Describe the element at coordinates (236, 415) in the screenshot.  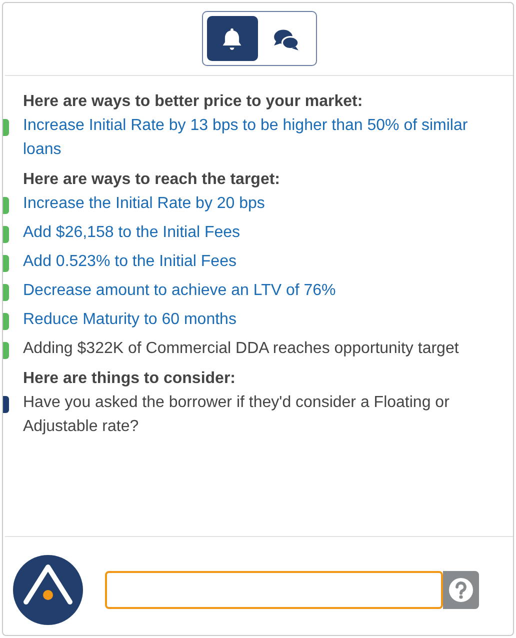
I see `suggestion-text: Have you asked the borrower if they'd consider a Floating or Adjustable rate?` at that location.